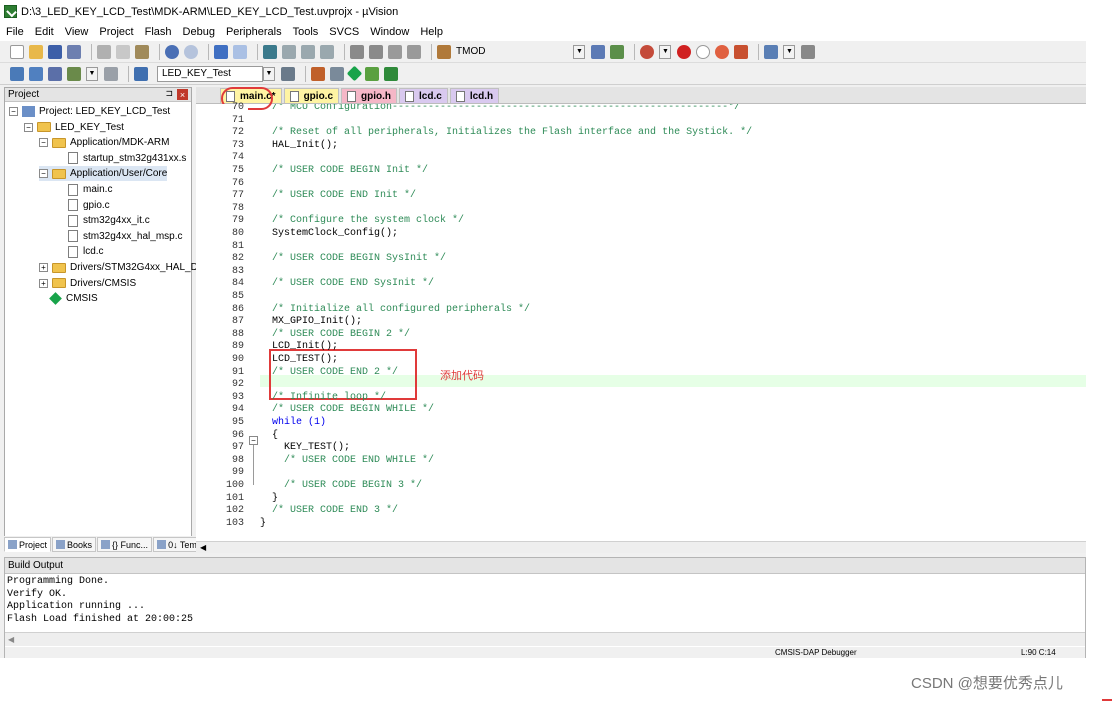  I want to click on tree-item: − LED_KEY_Test, so click(74, 127).